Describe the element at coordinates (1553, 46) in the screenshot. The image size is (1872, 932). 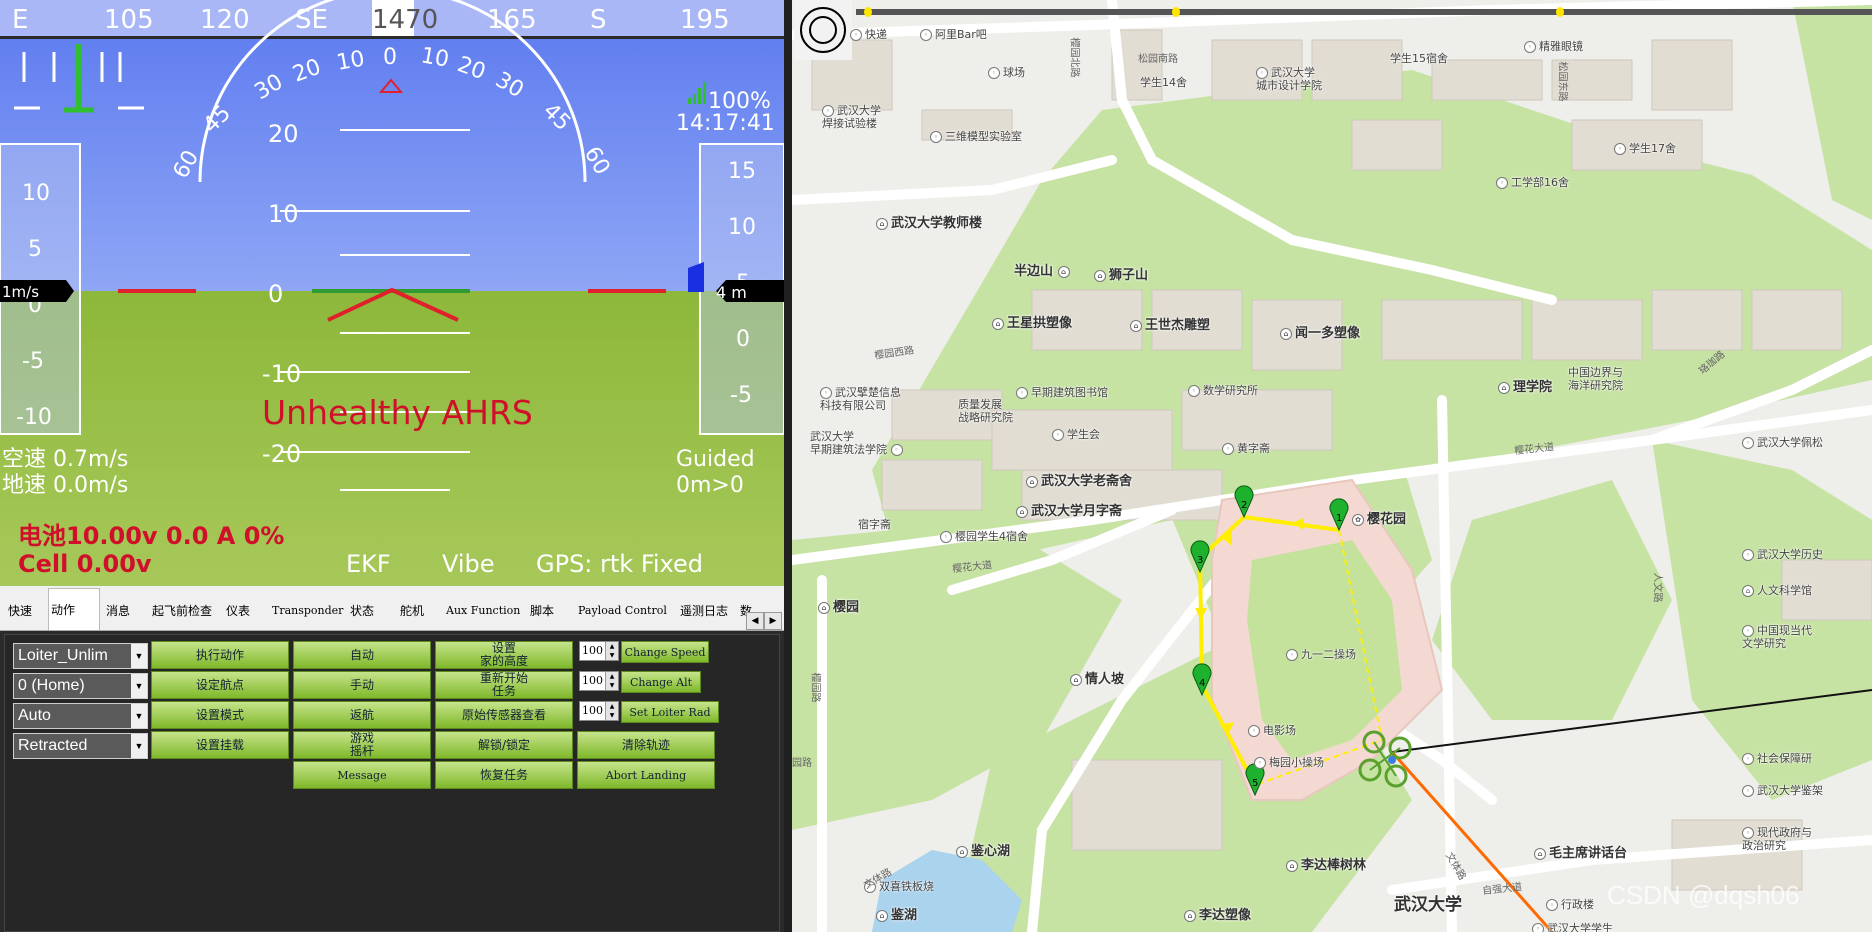
I see `poi-label: ◦ 精雅眼镜` at that location.